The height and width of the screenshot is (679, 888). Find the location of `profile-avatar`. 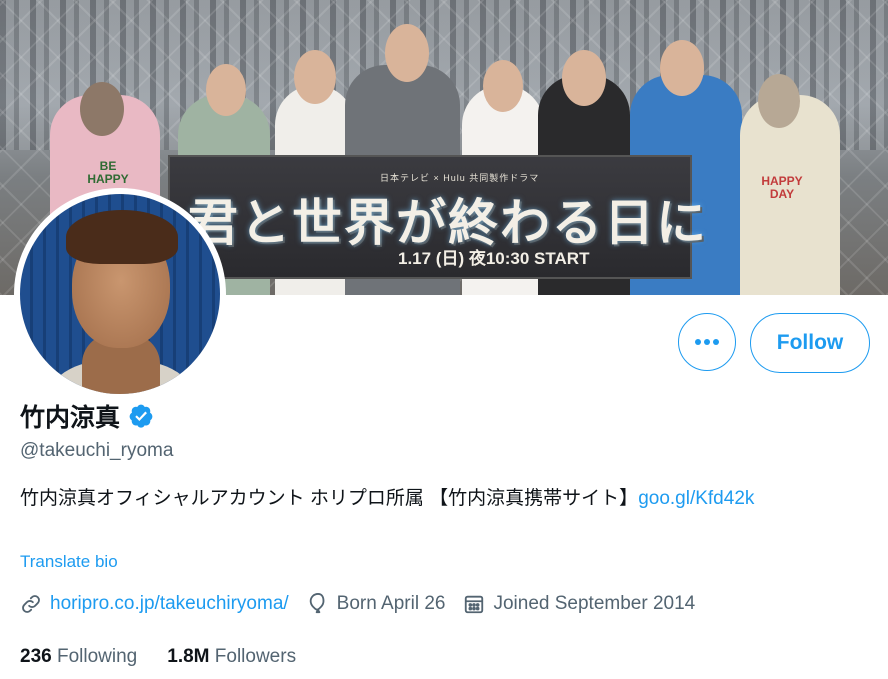

profile-avatar is located at coordinates (120, 294).